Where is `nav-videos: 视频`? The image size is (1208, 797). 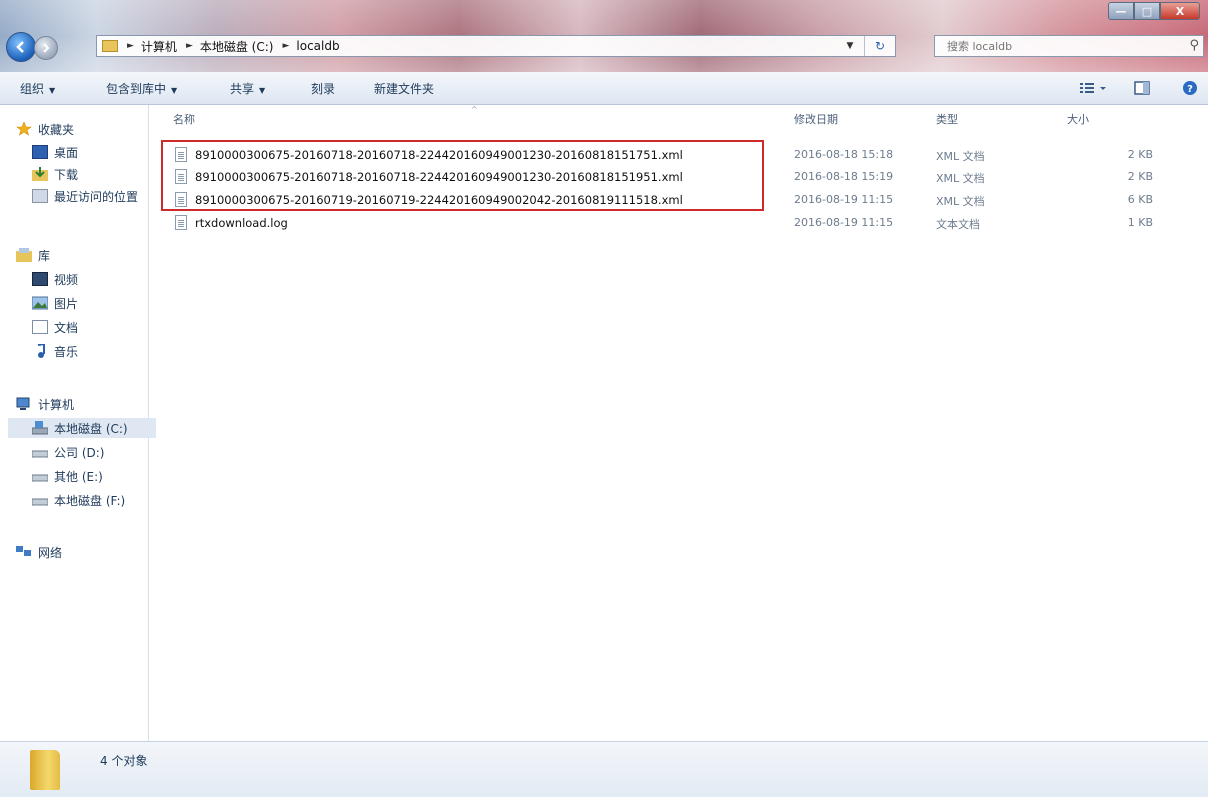 nav-videos: 视频 is located at coordinates (90, 279).